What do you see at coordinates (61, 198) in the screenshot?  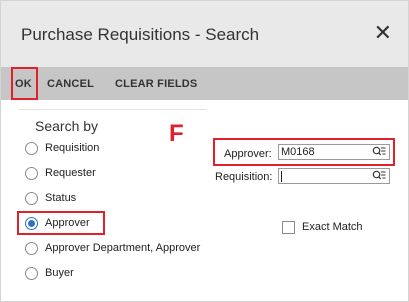 I see `radio-label: Status` at bounding box center [61, 198].